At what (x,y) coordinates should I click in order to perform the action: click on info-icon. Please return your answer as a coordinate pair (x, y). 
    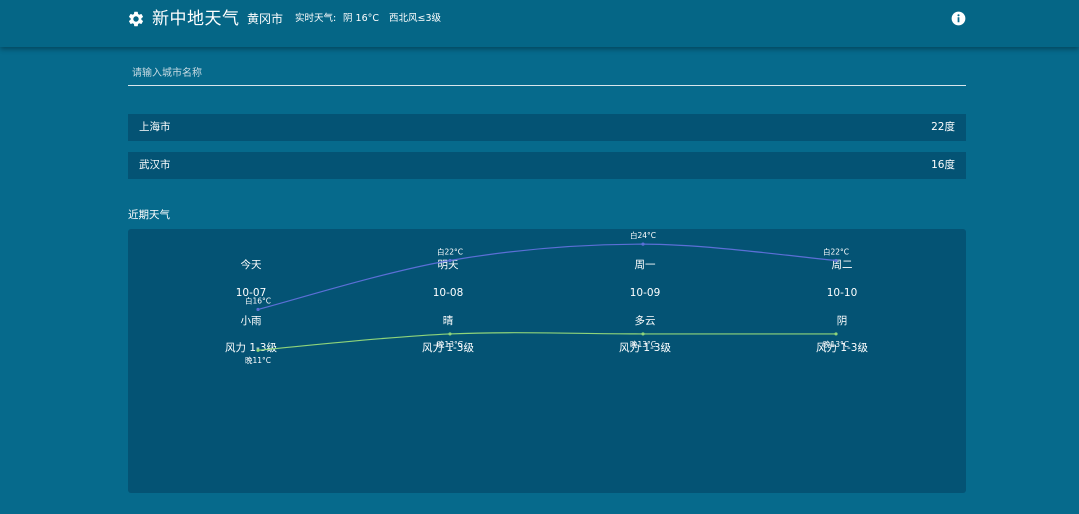
    Looking at the image, I should click on (958, 18).